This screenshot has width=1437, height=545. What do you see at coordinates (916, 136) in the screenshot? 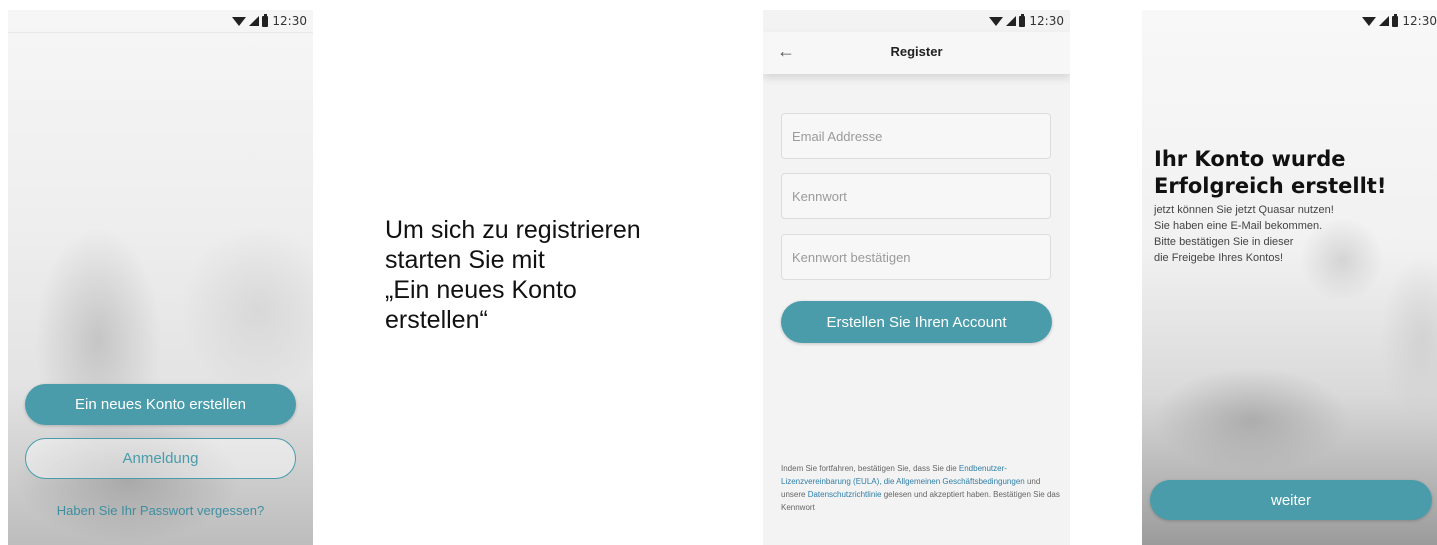
I see `email-field: Email Addresse` at bounding box center [916, 136].